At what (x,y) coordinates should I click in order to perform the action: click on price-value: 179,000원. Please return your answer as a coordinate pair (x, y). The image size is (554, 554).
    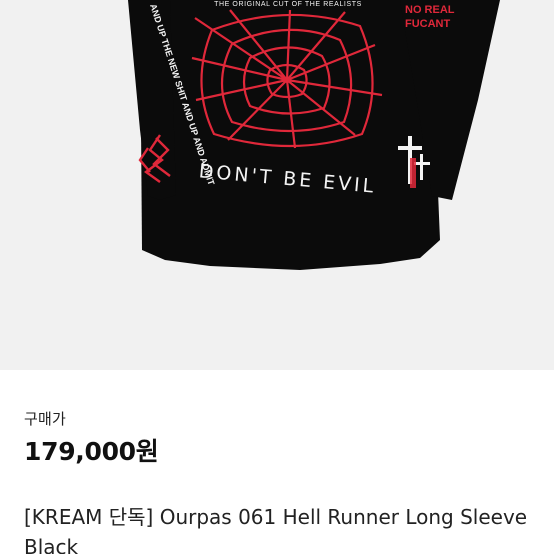
    Looking at the image, I should click on (91, 451).